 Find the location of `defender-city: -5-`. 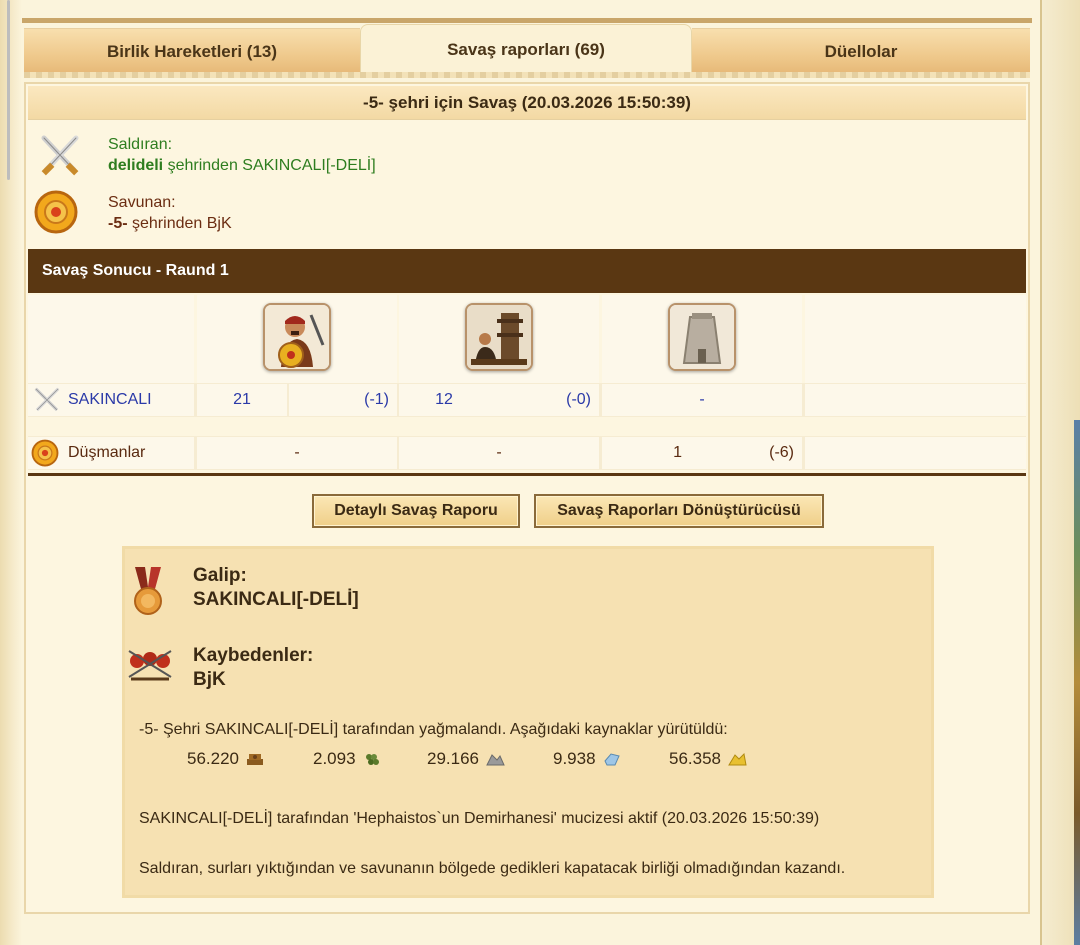

defender-city: -5- is located at coordinates (118, 223).